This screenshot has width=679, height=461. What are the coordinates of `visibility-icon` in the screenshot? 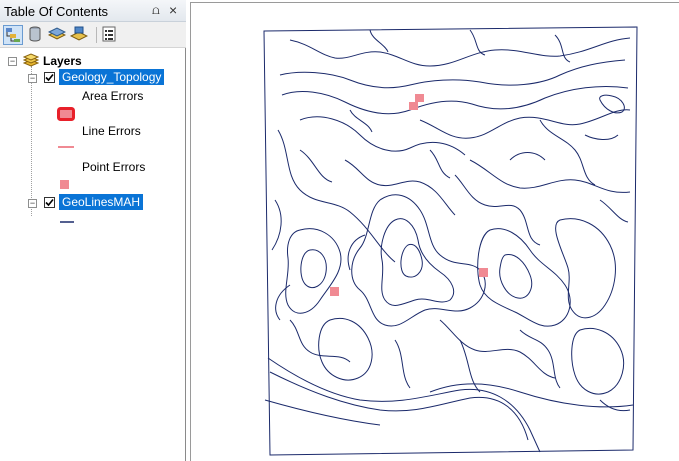 It's located at (57, 33).